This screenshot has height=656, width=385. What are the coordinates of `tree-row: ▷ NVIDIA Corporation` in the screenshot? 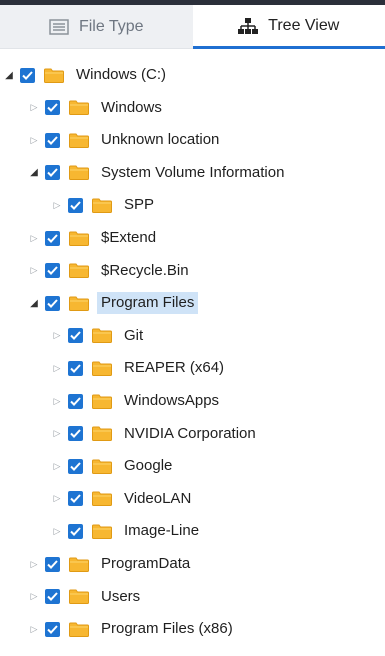 It's located at (156, 434).